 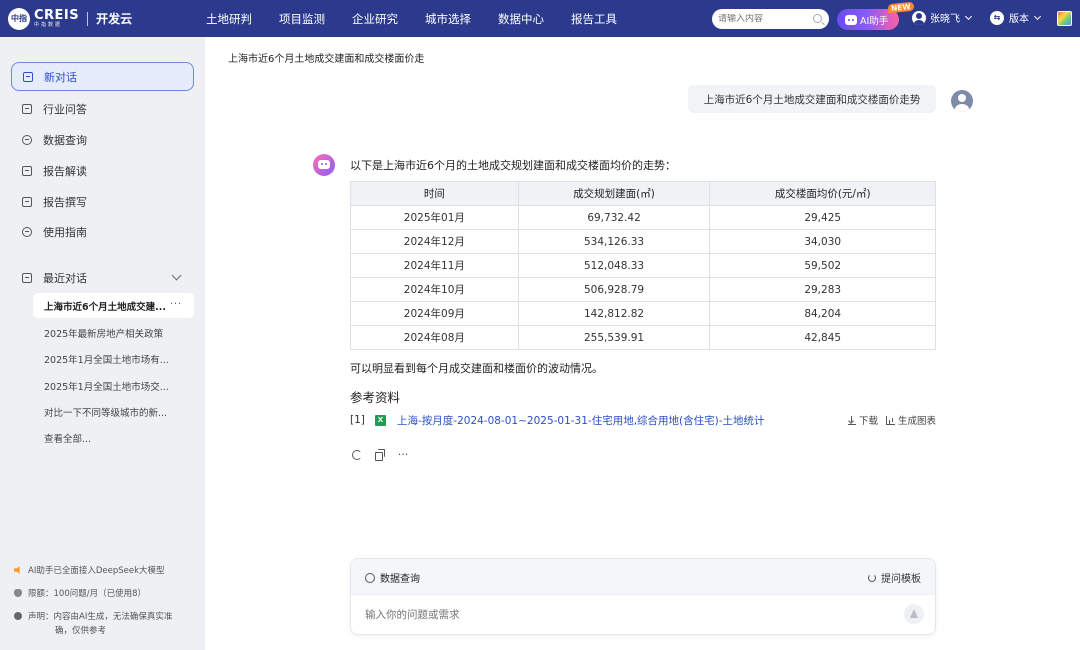 I want to click on nav-enterprise-research: 企业研究, so click(x=375, y=19).